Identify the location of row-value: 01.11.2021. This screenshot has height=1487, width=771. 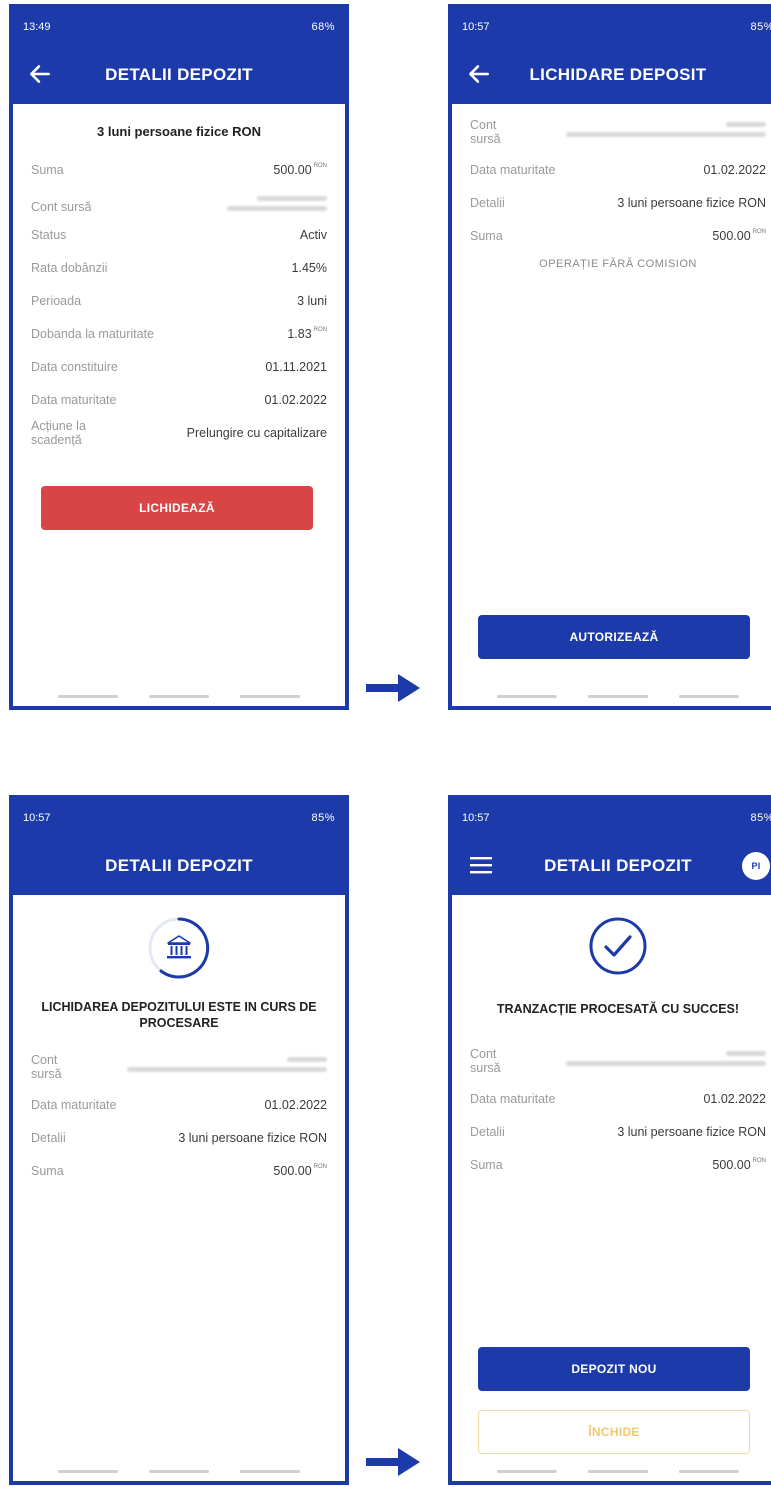
(296, 367).